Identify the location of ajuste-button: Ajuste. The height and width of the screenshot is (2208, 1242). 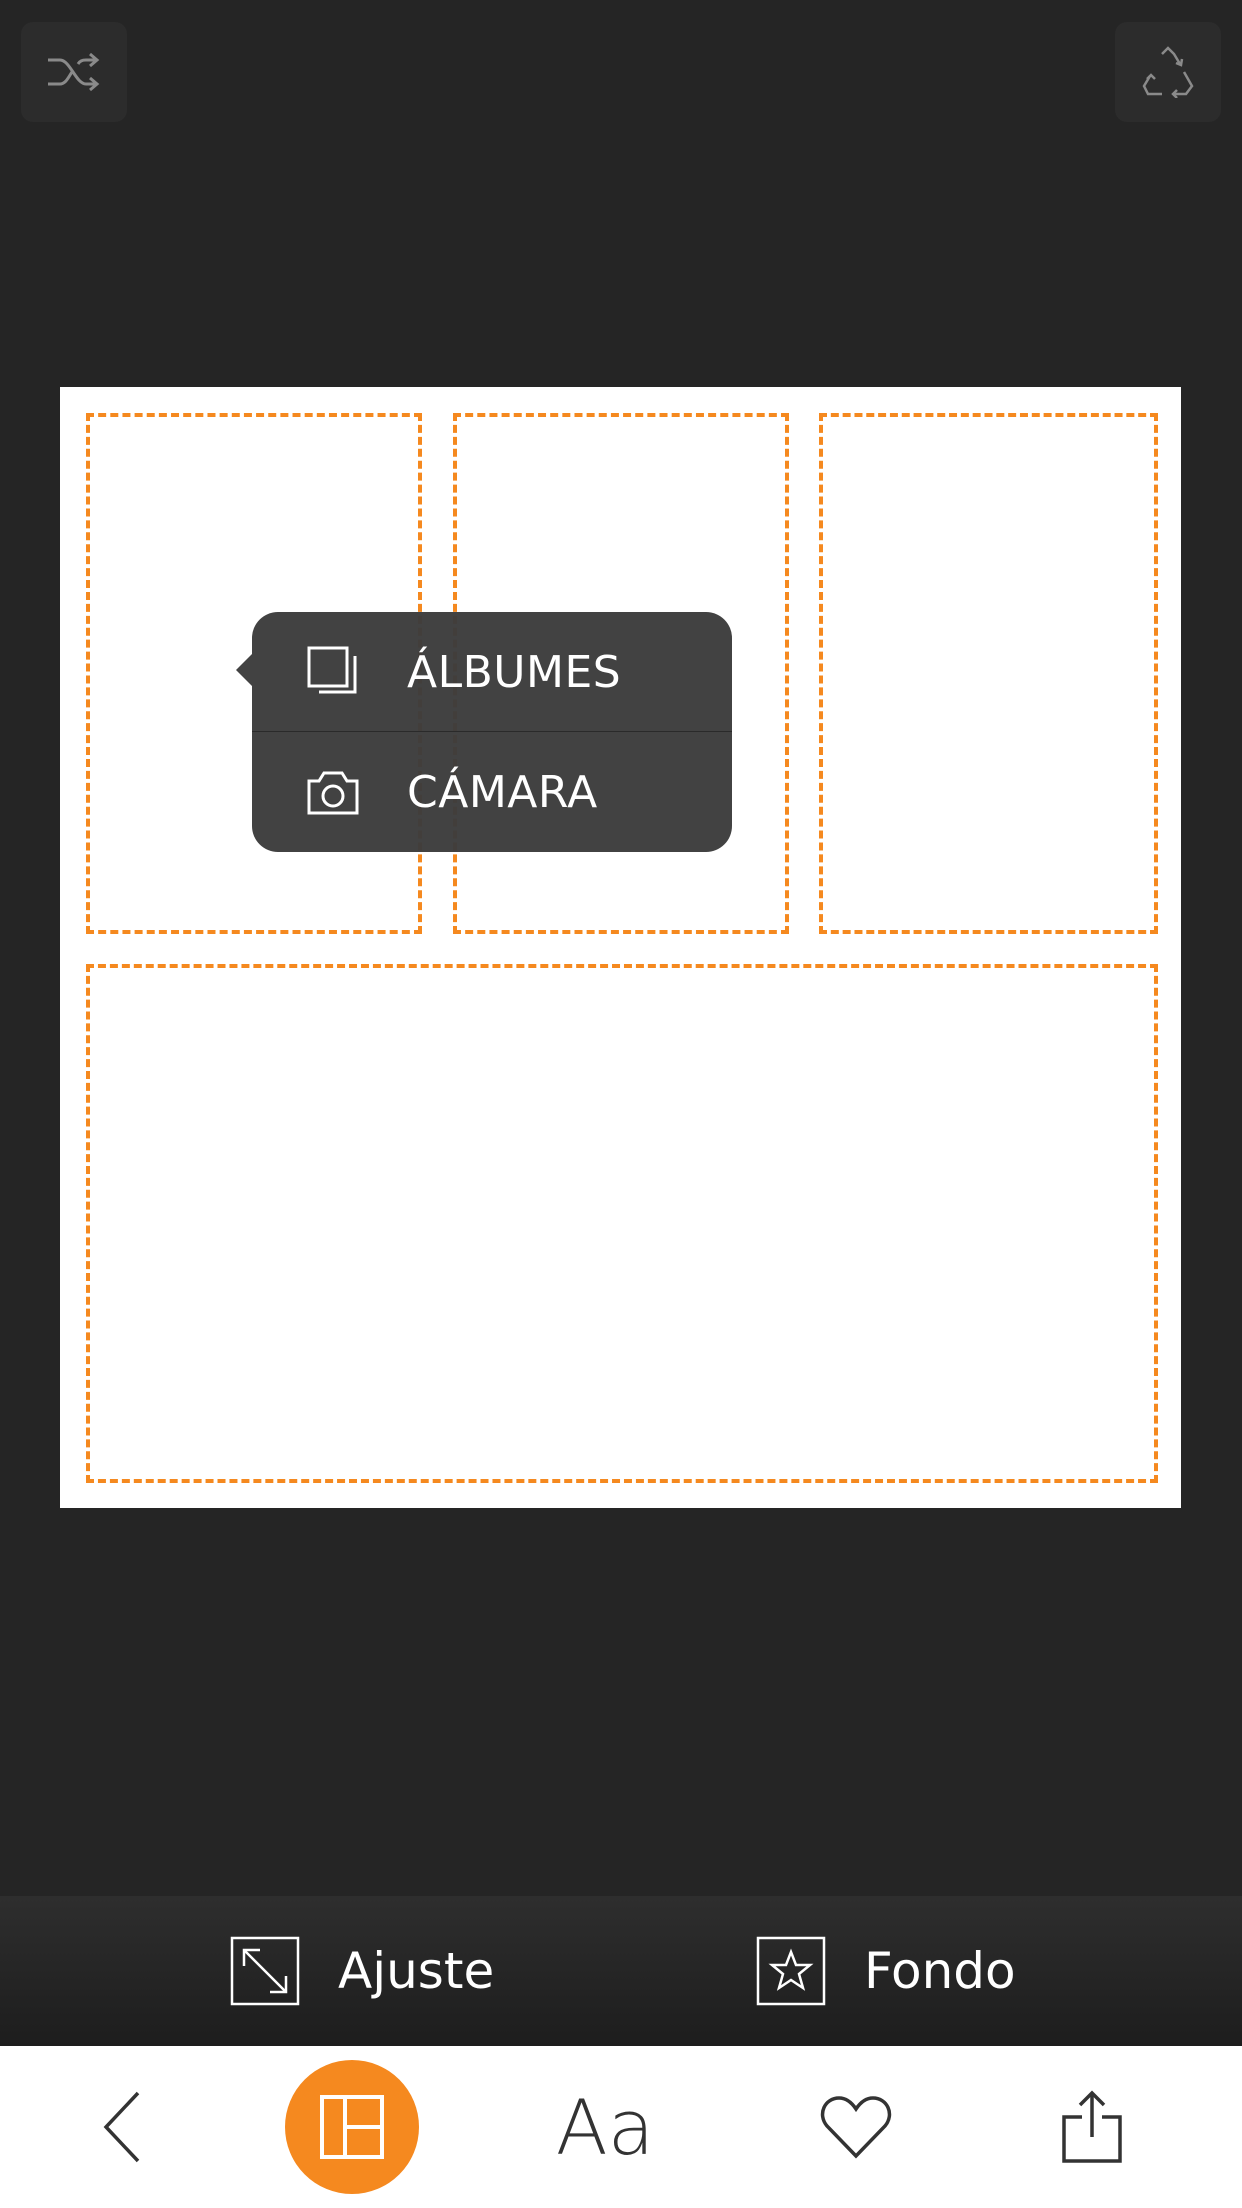
(362, 1971).